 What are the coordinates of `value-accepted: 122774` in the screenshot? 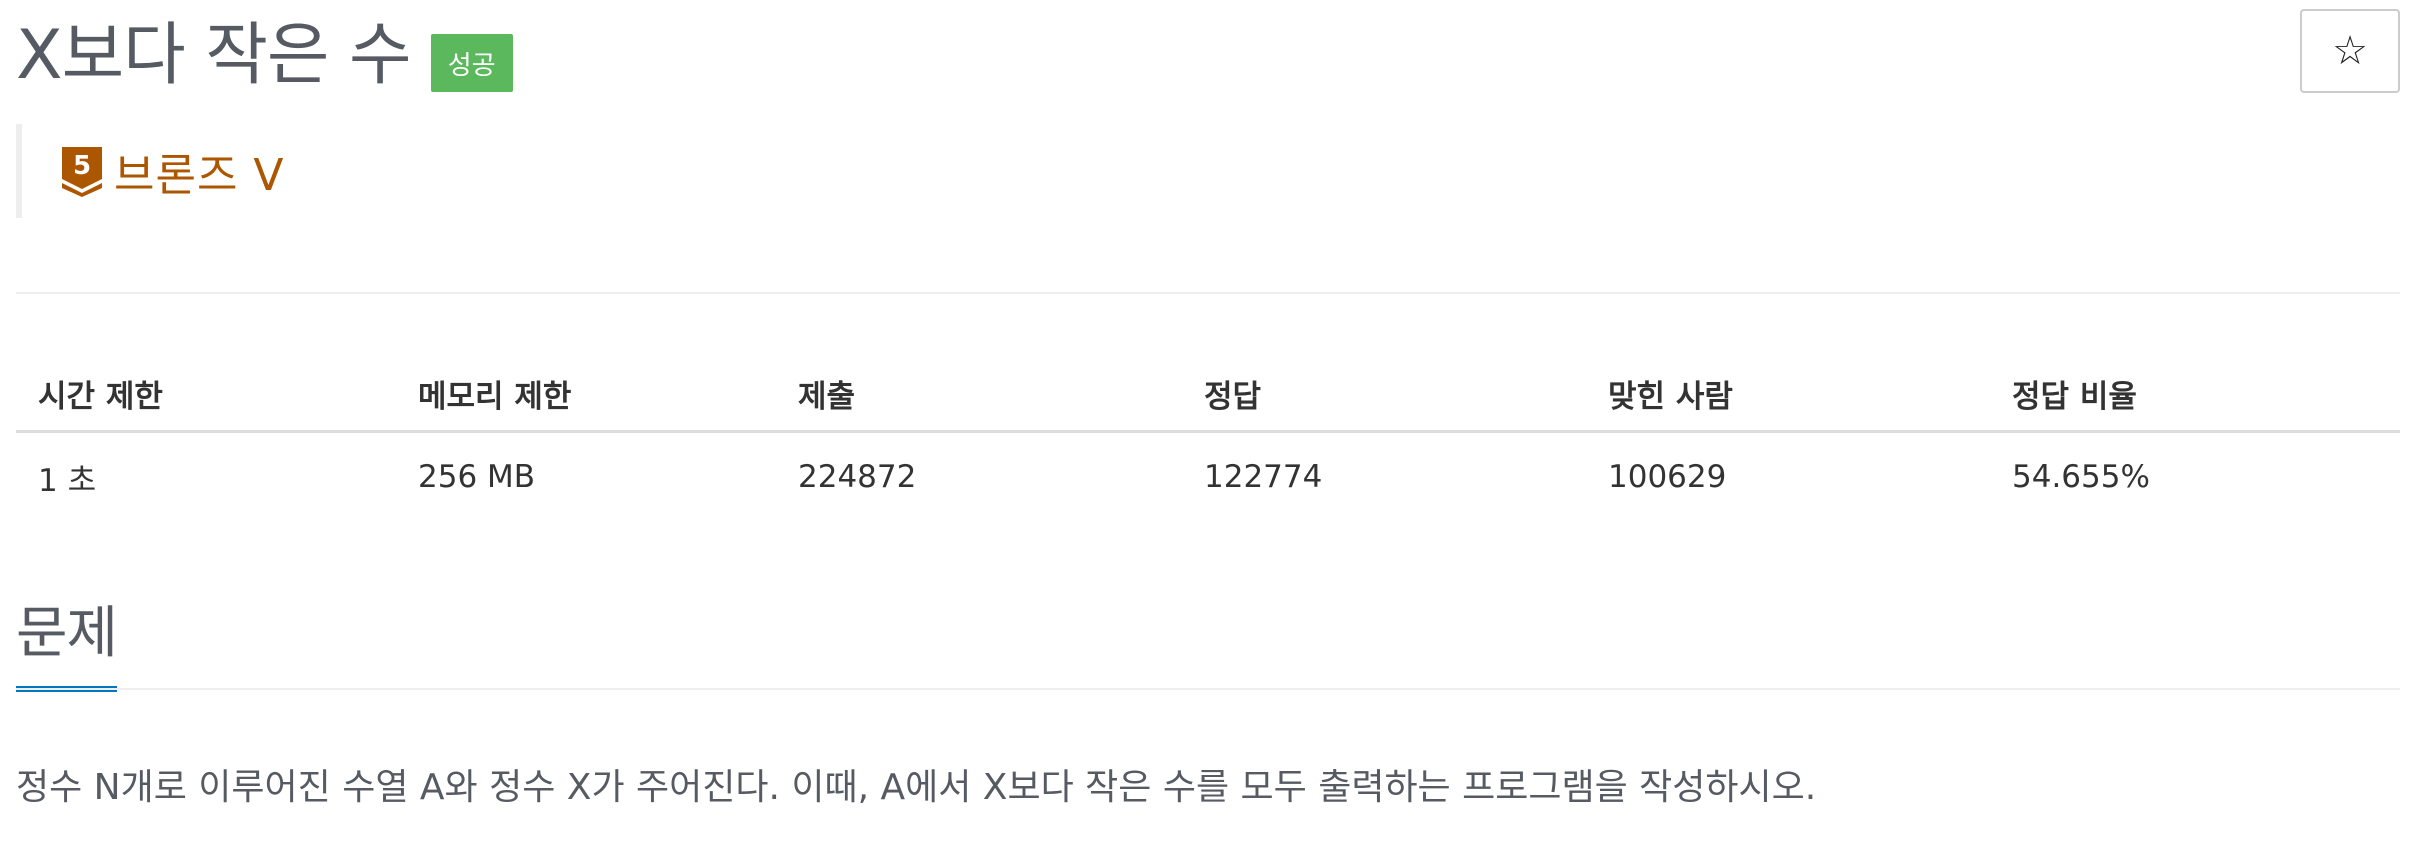 It's located at (1263, 477).